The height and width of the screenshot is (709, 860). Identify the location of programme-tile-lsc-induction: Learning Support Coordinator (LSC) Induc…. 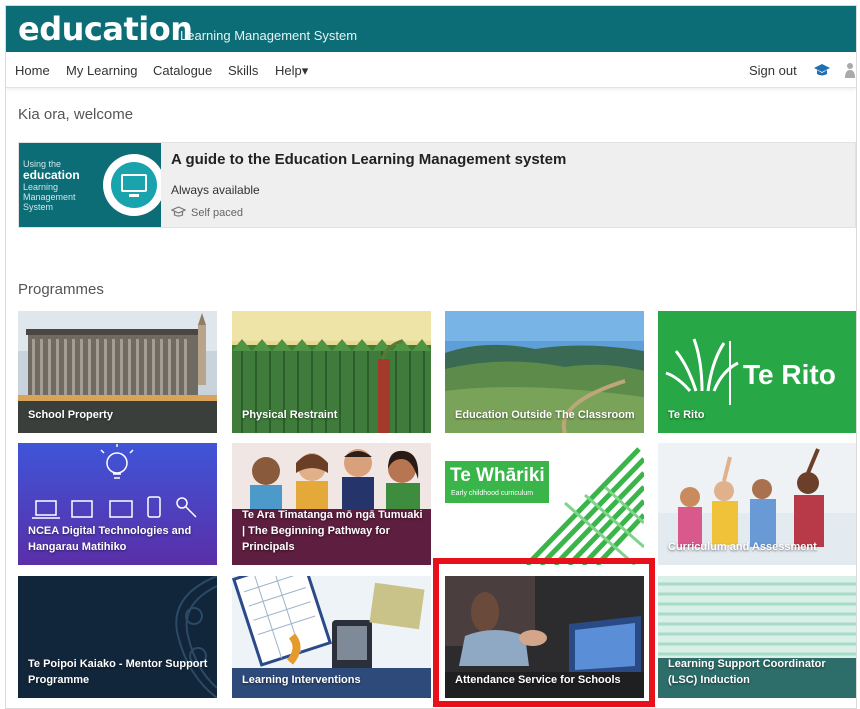
(757, 637).